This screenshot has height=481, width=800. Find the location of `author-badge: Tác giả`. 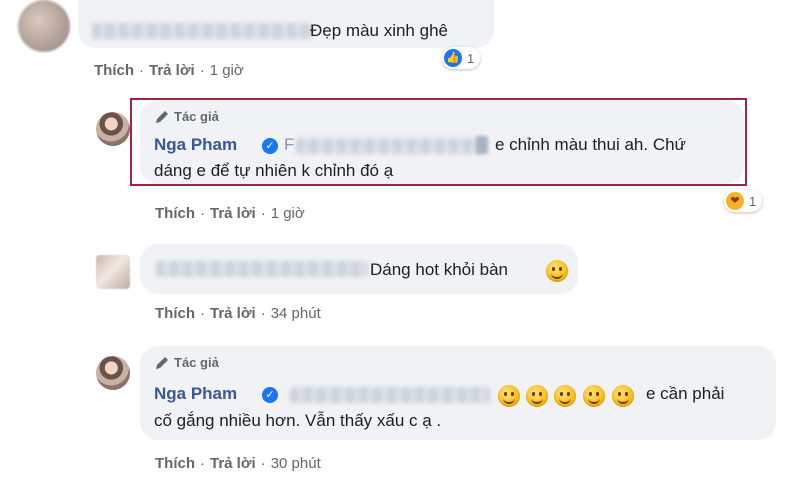

author-badge: Tác giả is located at coordinates (196, 362).